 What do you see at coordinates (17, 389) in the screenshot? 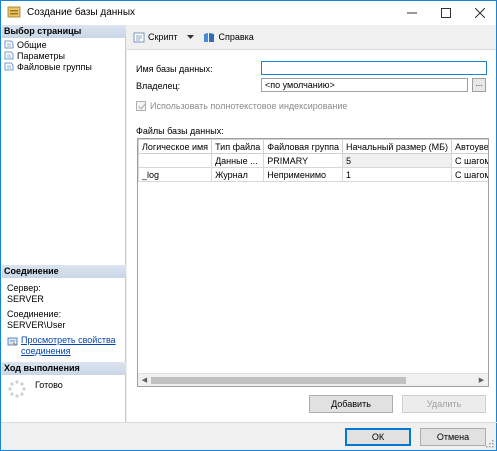
I see `progress-spinner-icon` at bounding box center [17, 389].